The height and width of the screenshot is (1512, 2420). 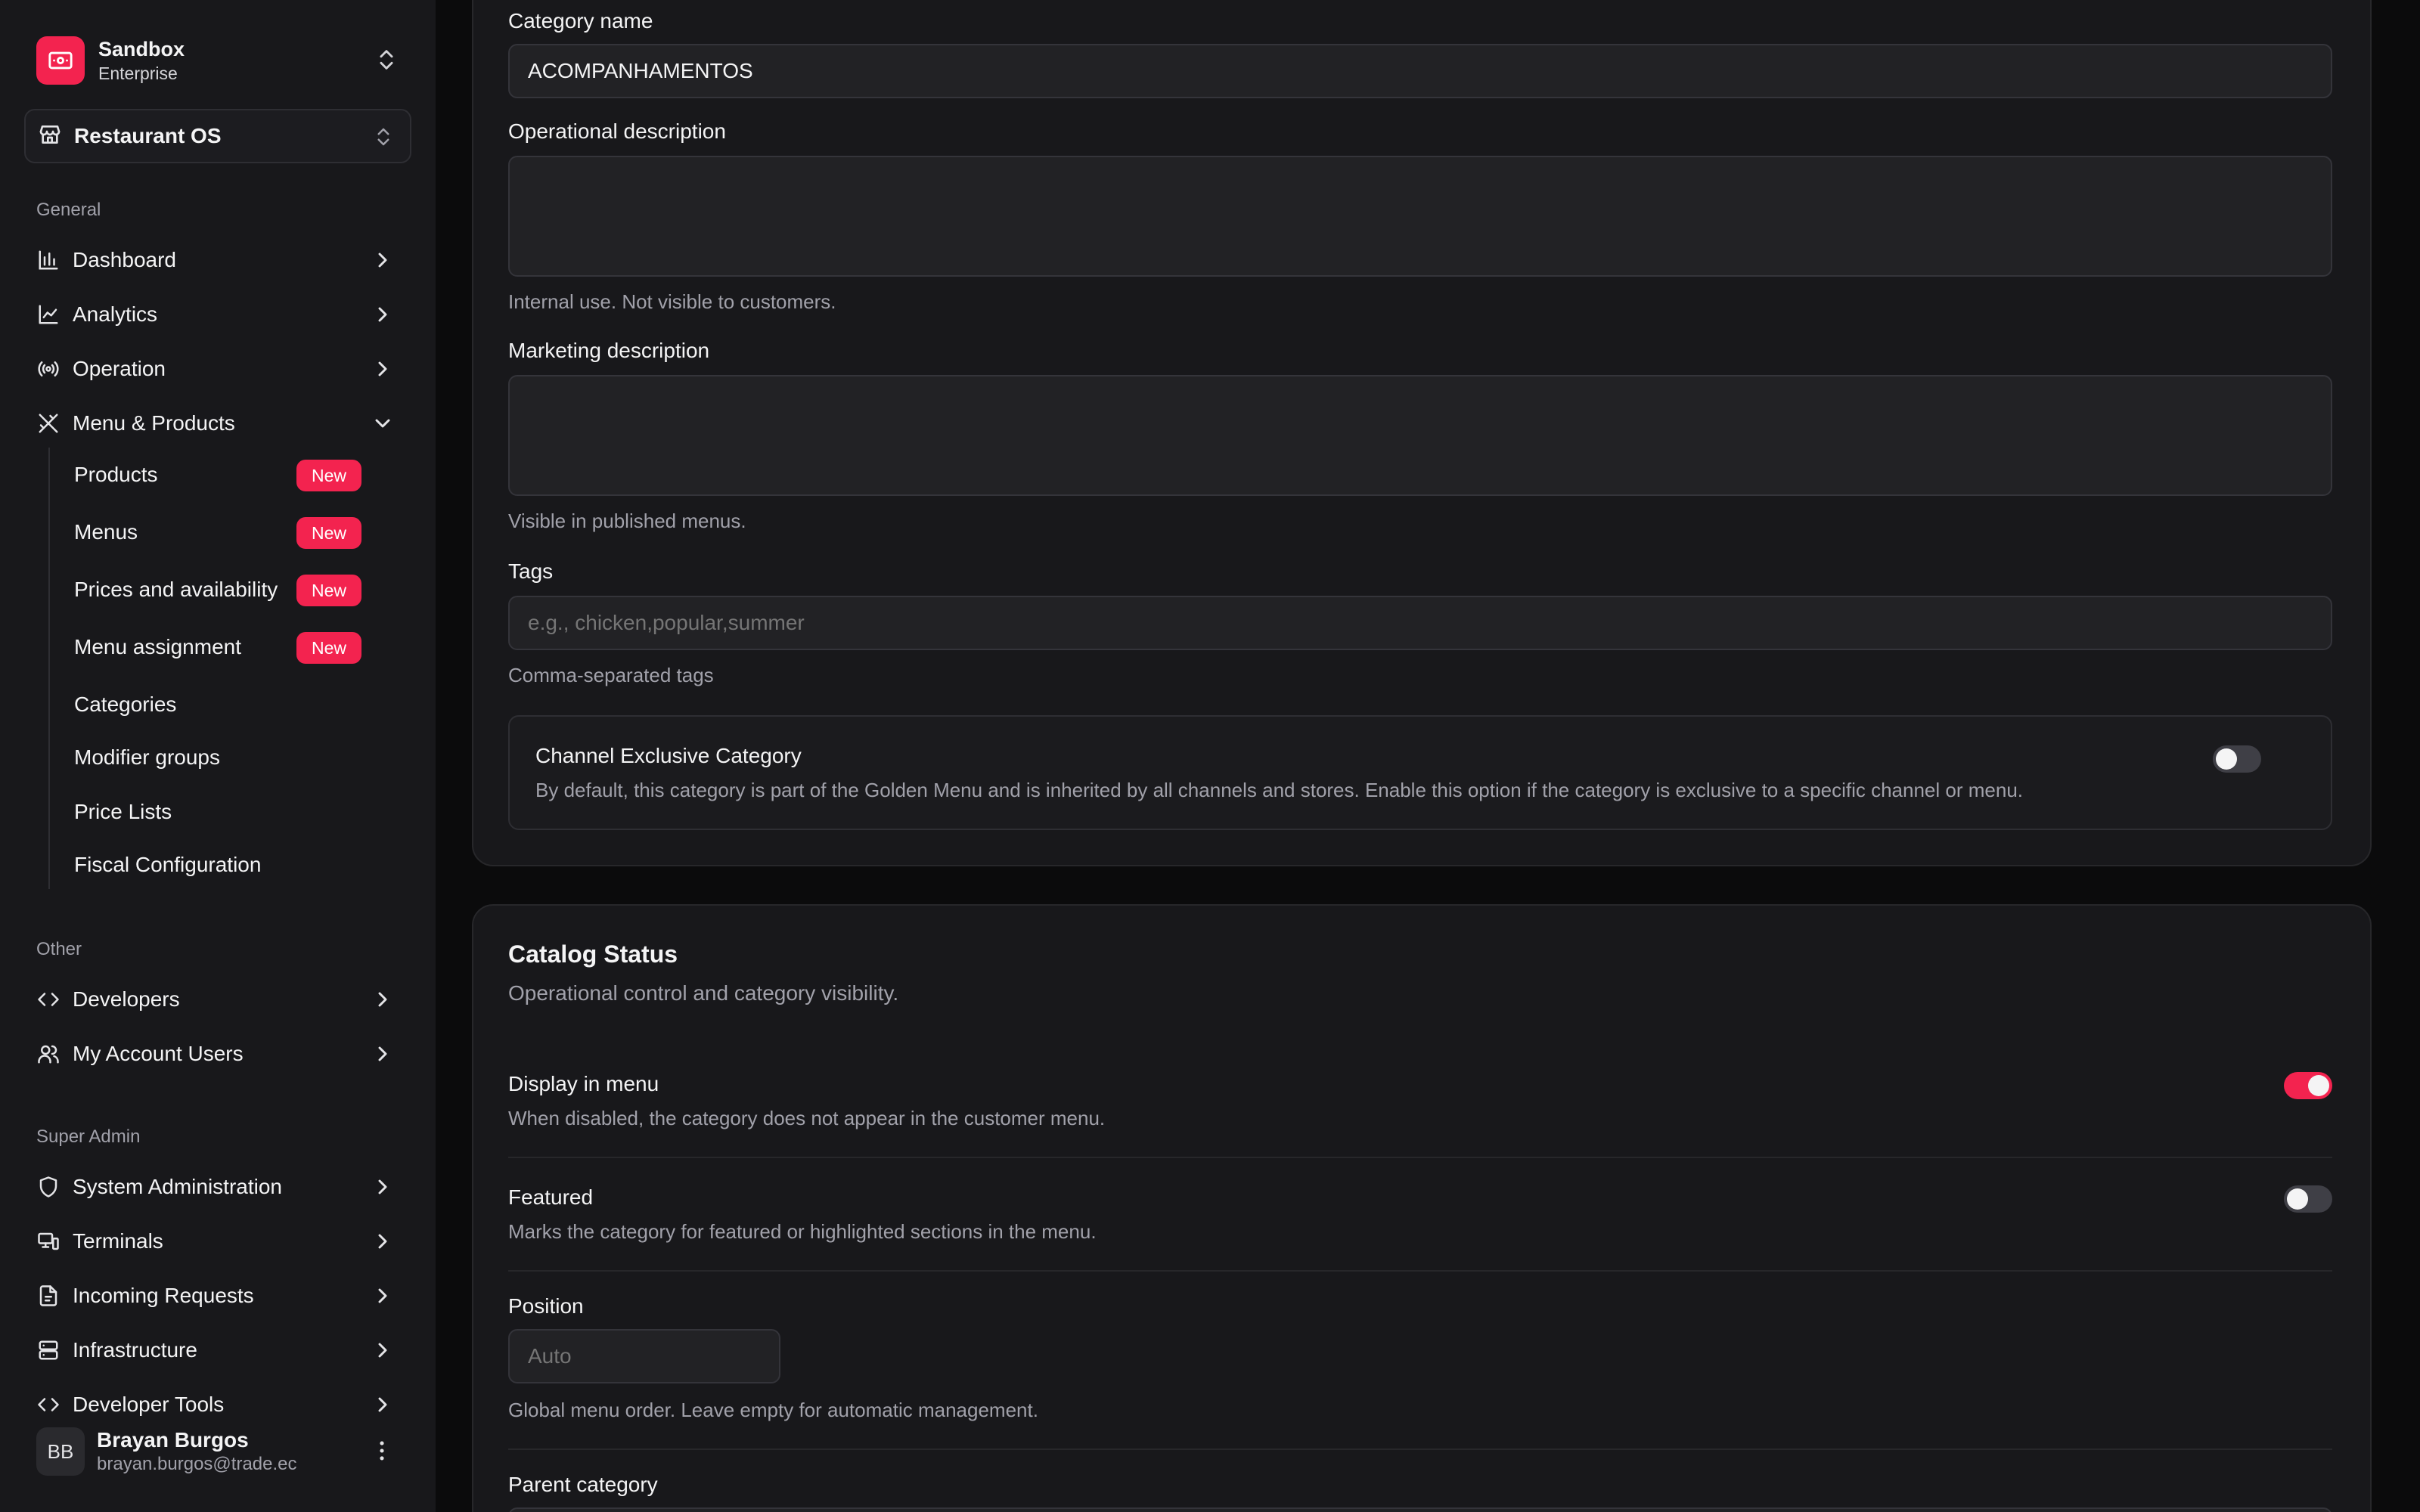 I want to click on channel-exclusive-title: Channel Exclusive Category, so click(x=668, y=756).